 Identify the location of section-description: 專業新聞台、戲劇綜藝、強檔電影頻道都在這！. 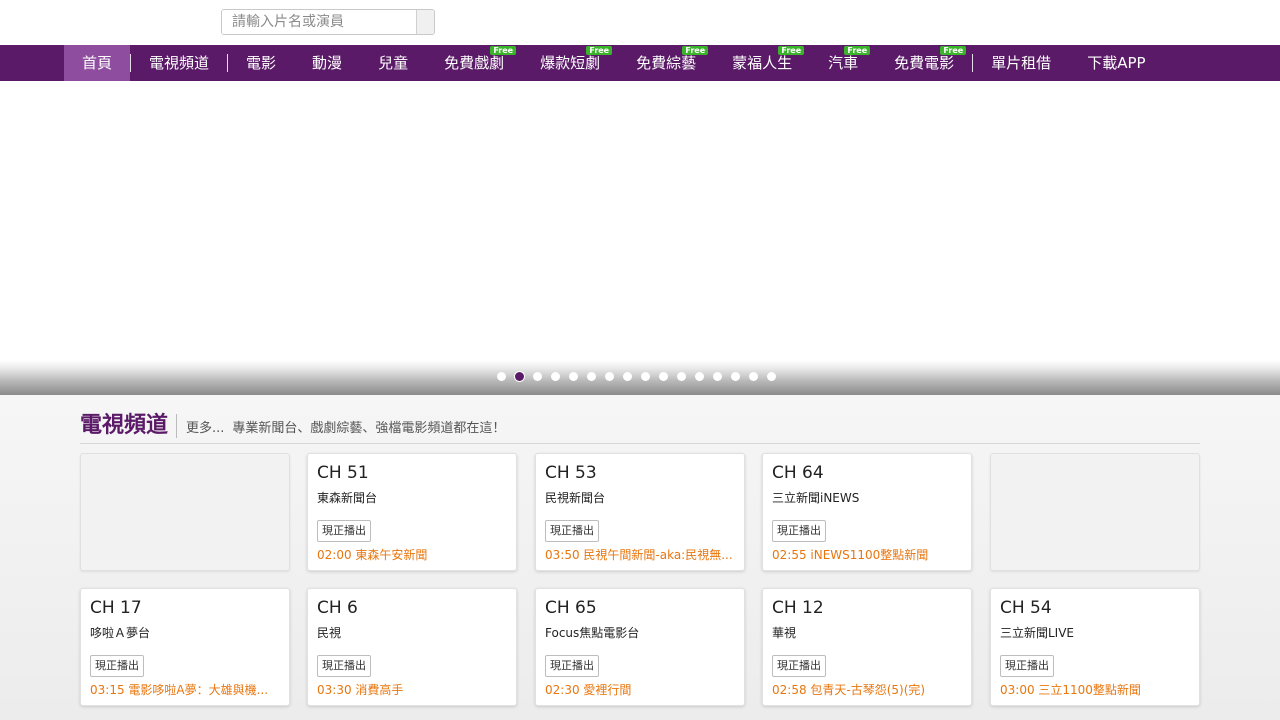
(369, 428).